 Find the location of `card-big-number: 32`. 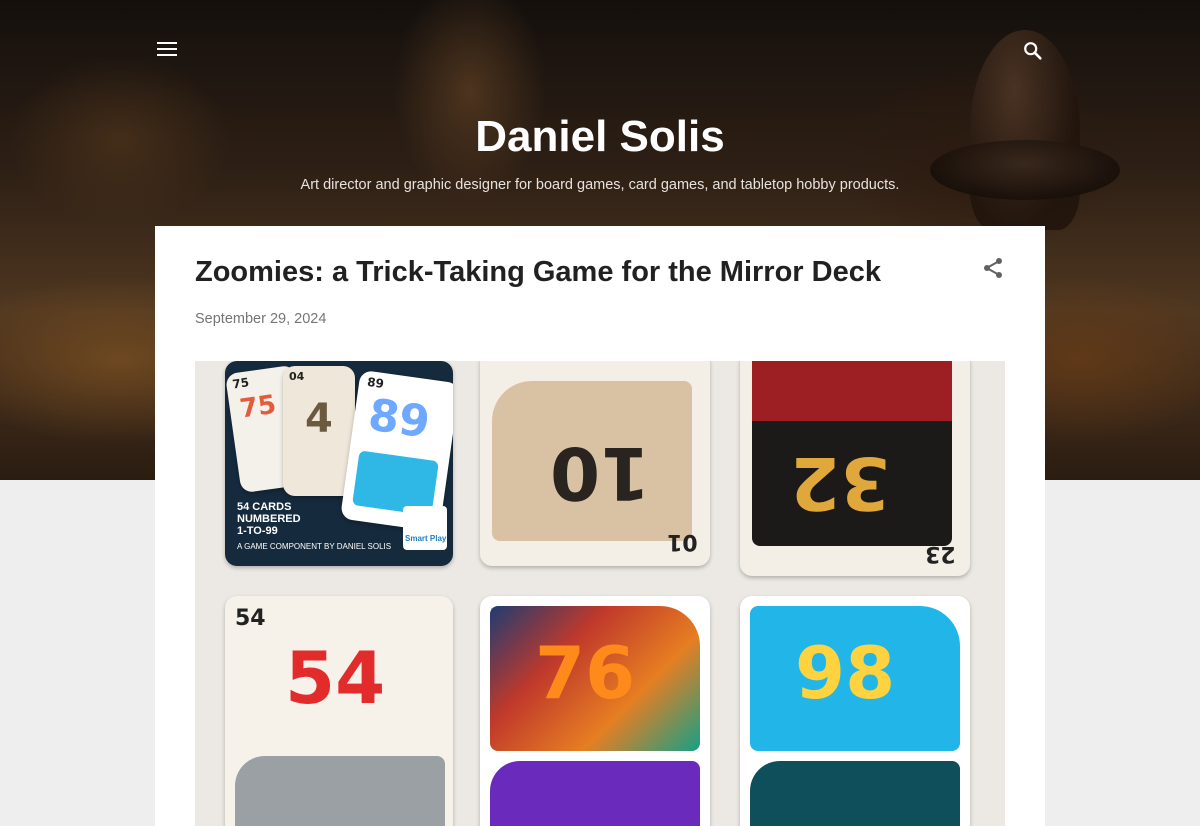

card-big-number: 32 is located at coordinates (840, 483).